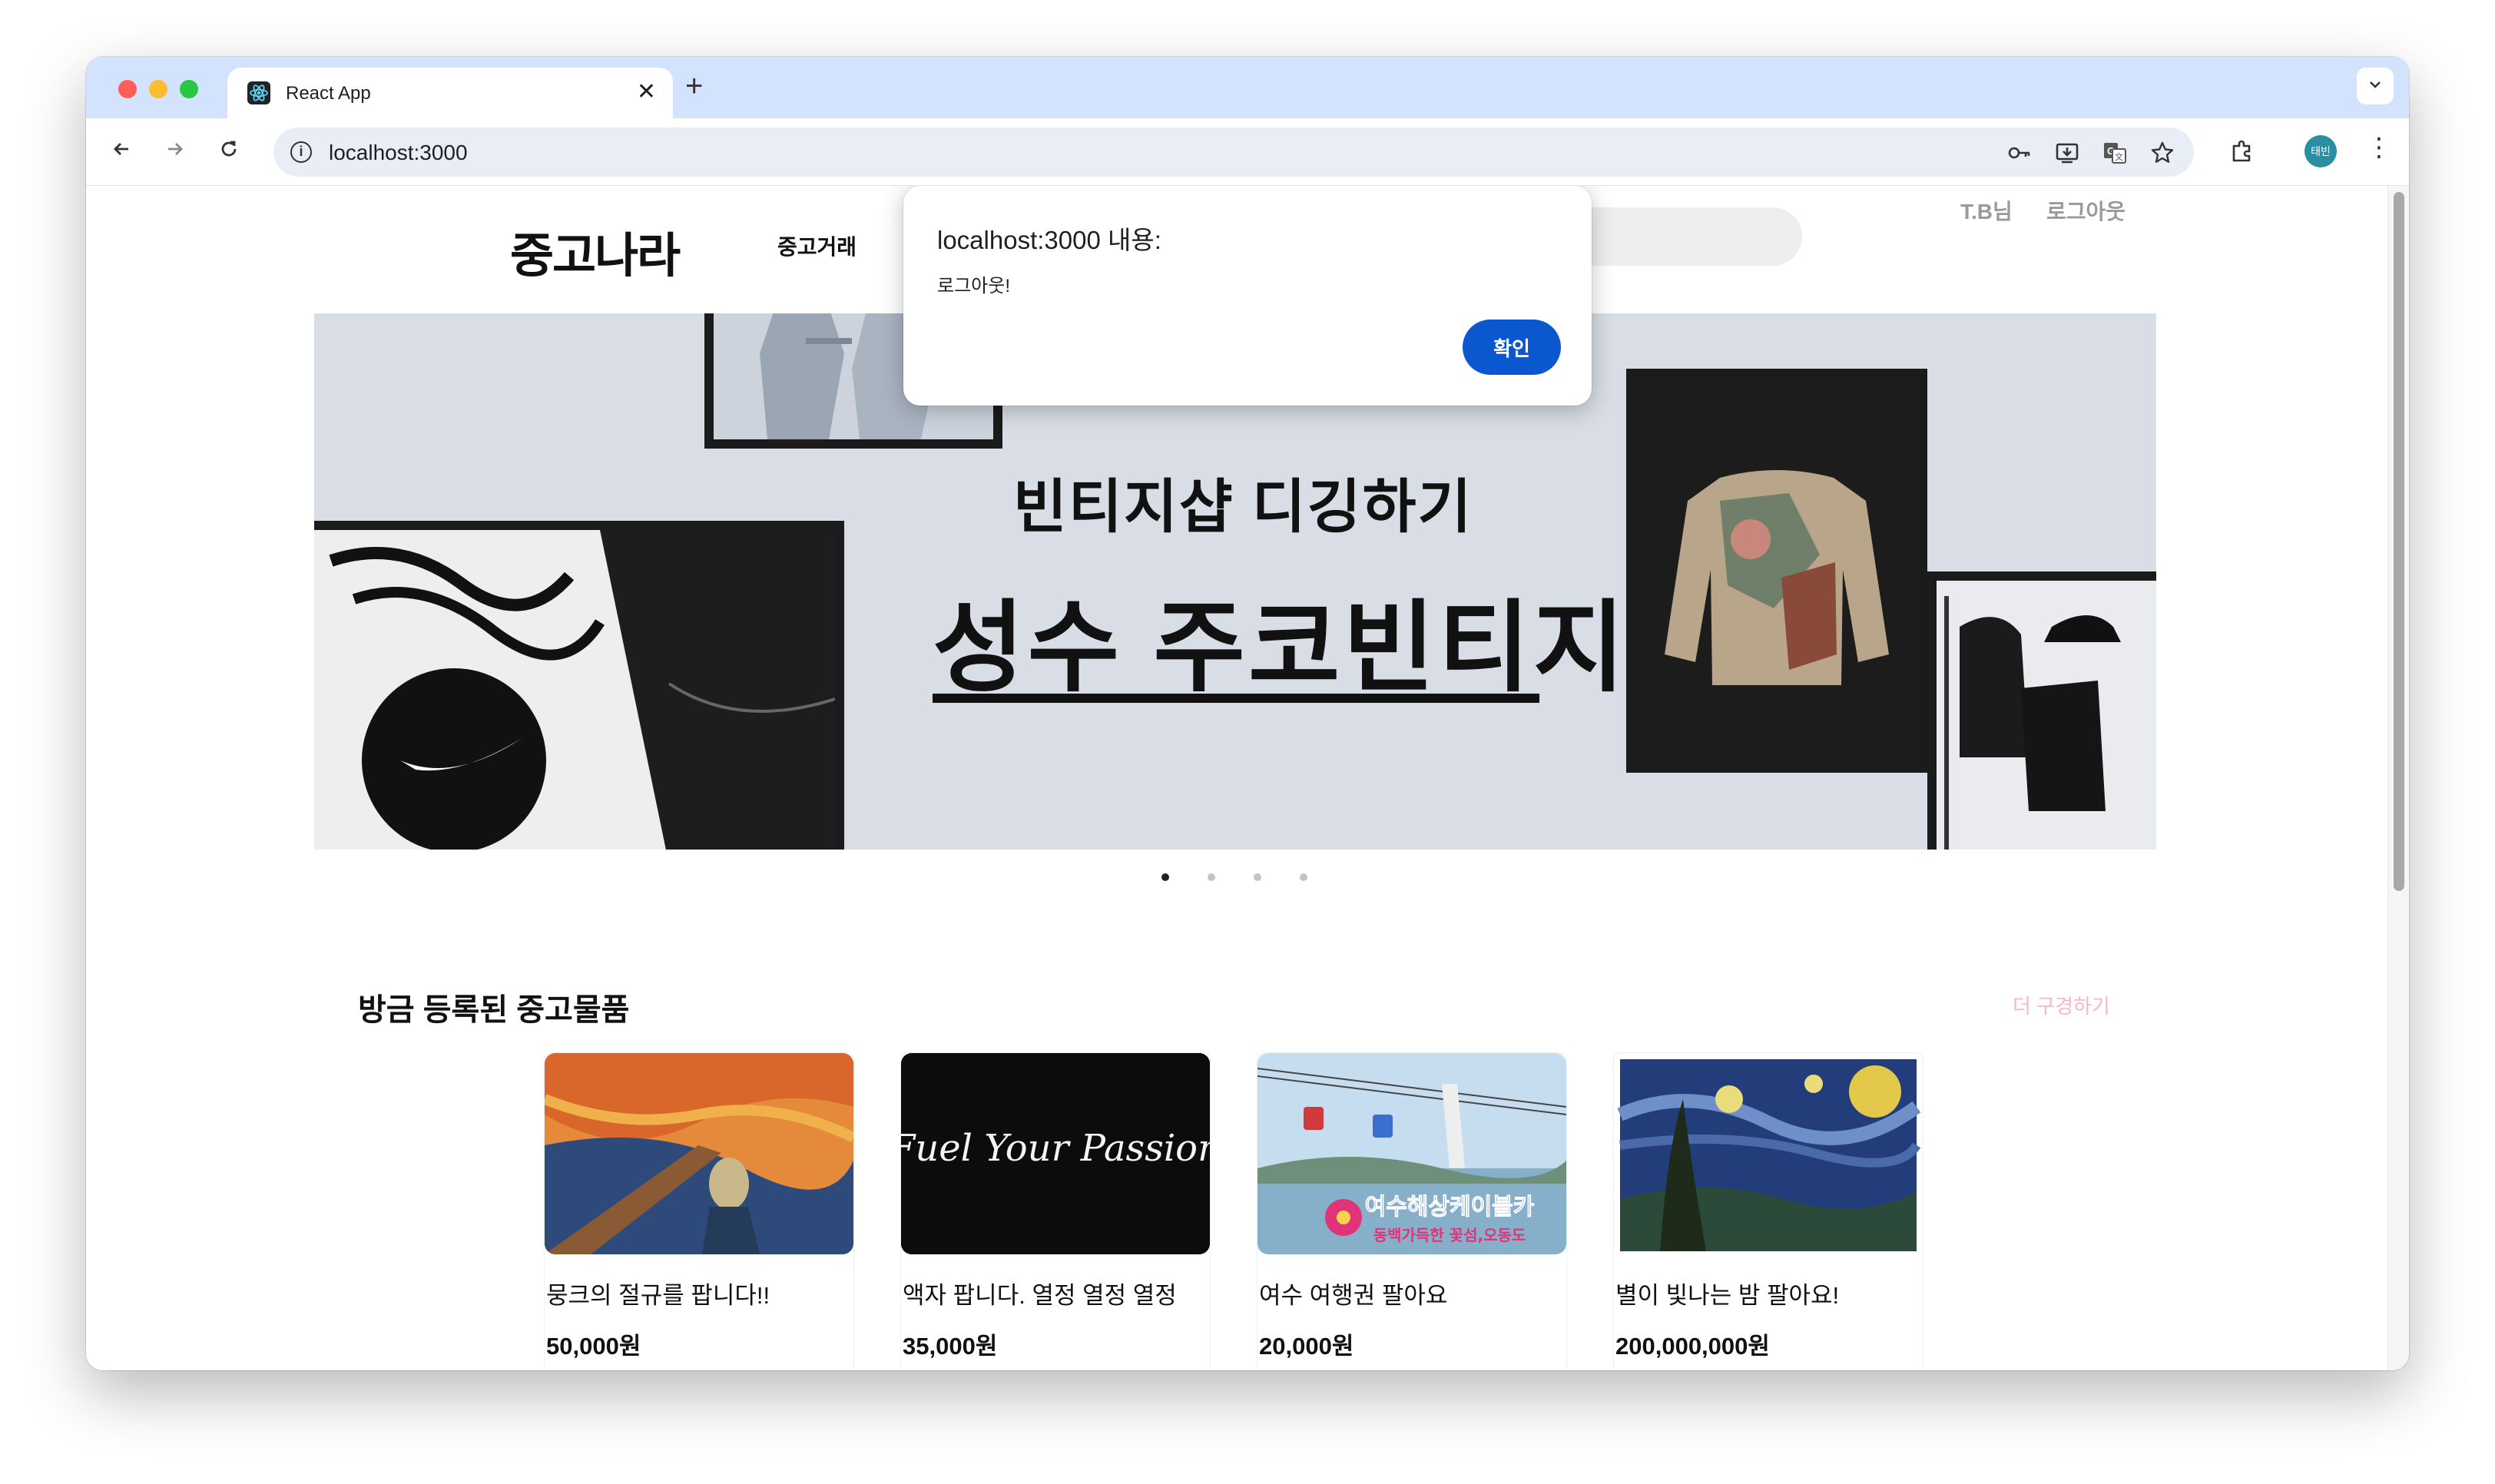  What do you see at coordinates (2162, 153) in the screenshot?
I see `bookmark-star-icon` at bounding box center [2162, 153].